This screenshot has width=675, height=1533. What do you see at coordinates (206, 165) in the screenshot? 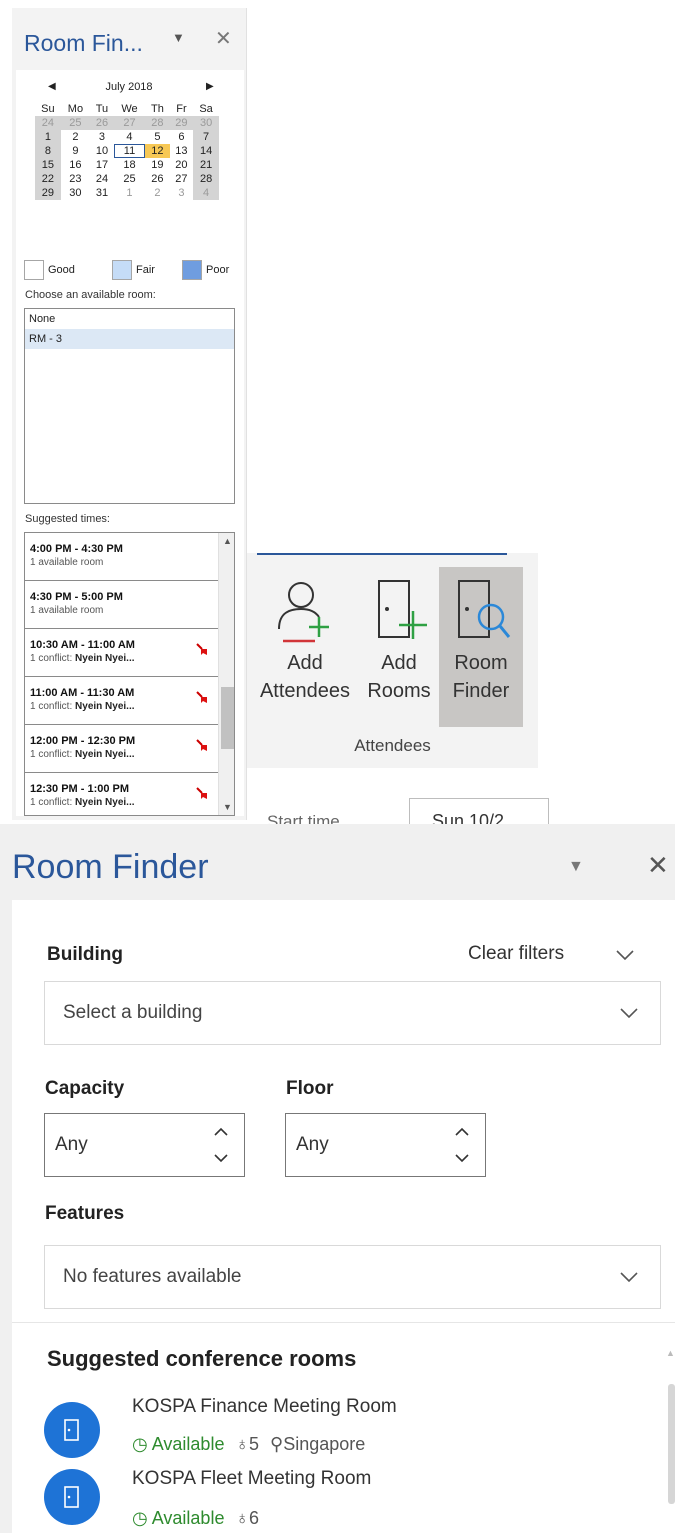
I see `calendar-day: 21` at bounding box center [206, 165].